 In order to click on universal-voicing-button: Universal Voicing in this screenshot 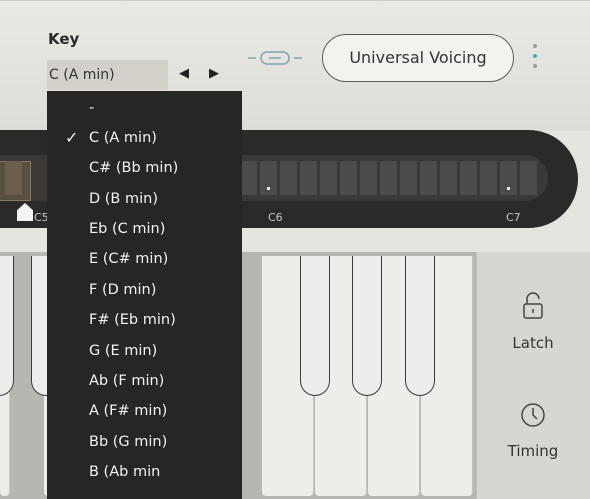, I will do `click(418, 58)`.